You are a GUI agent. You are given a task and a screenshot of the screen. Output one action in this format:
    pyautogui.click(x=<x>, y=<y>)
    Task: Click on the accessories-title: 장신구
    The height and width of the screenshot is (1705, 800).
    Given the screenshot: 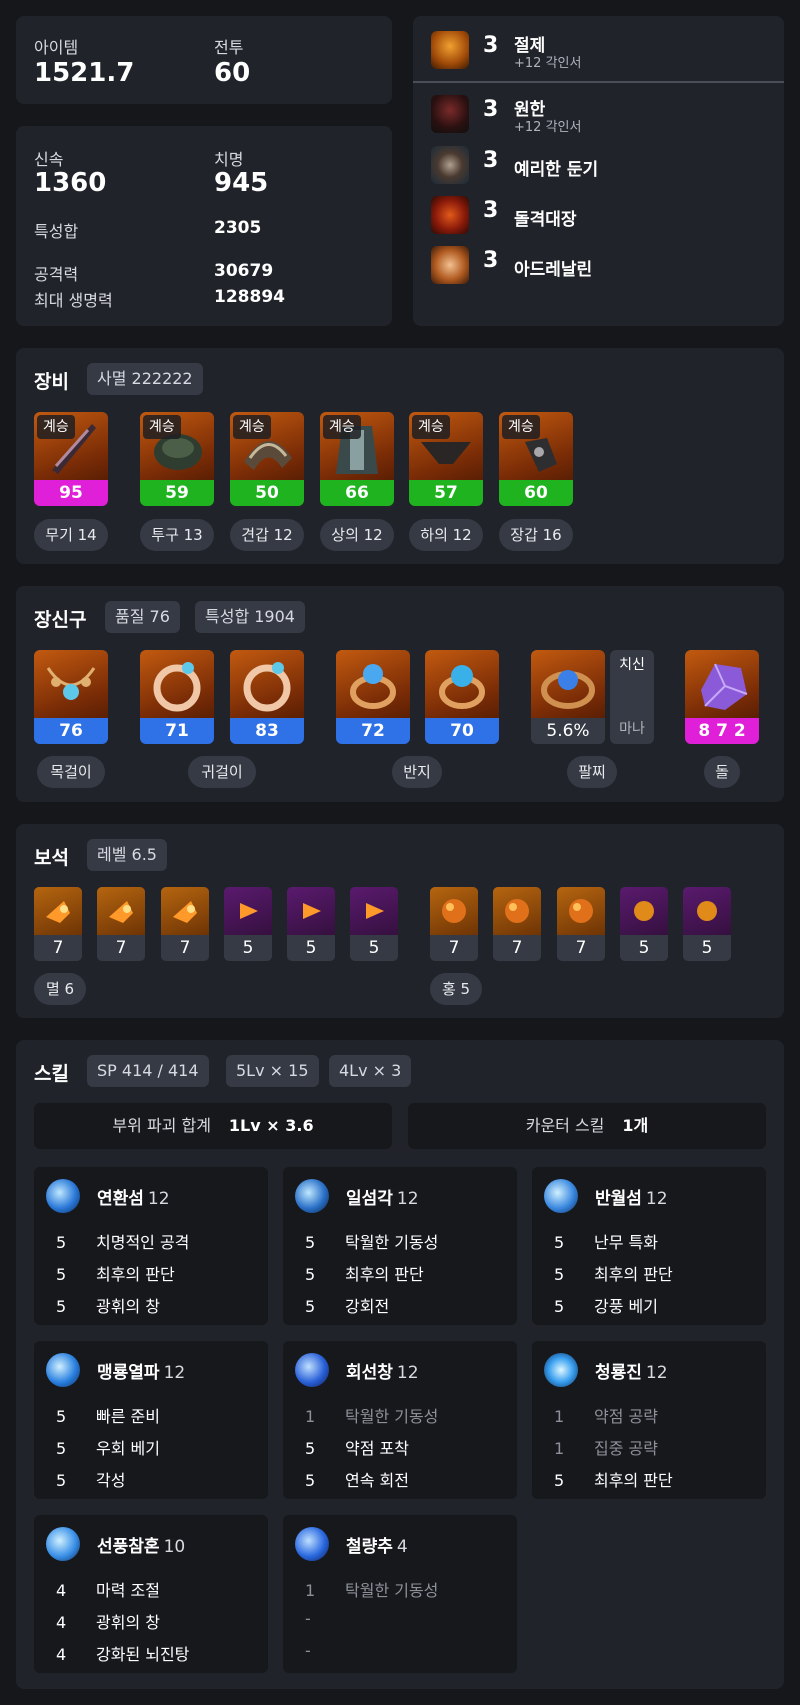 What is the action you would take?
    pyautogui.click(x=60, y=620)
    